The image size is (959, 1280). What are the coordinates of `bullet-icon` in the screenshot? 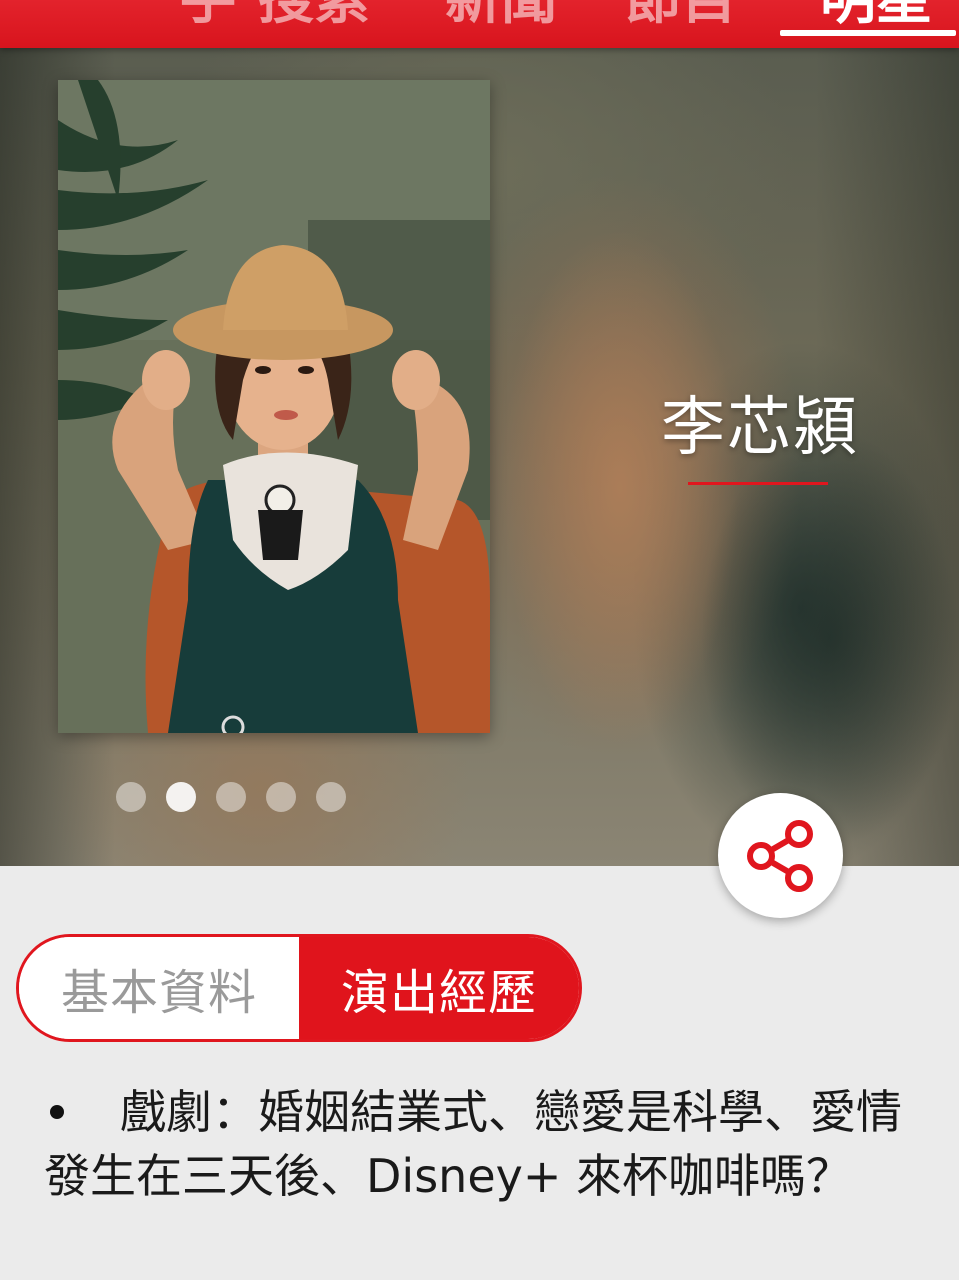 It's located at (57, 1111).